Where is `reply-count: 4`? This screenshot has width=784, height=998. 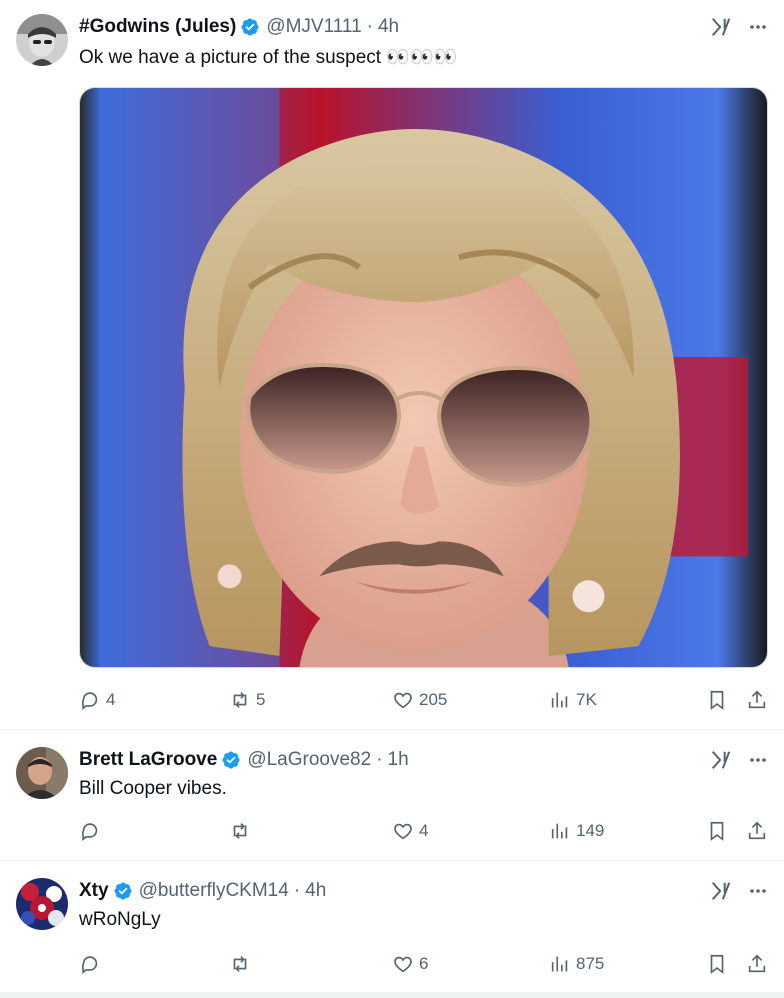 reply-count: 4 is located at coordinates (111, 699).